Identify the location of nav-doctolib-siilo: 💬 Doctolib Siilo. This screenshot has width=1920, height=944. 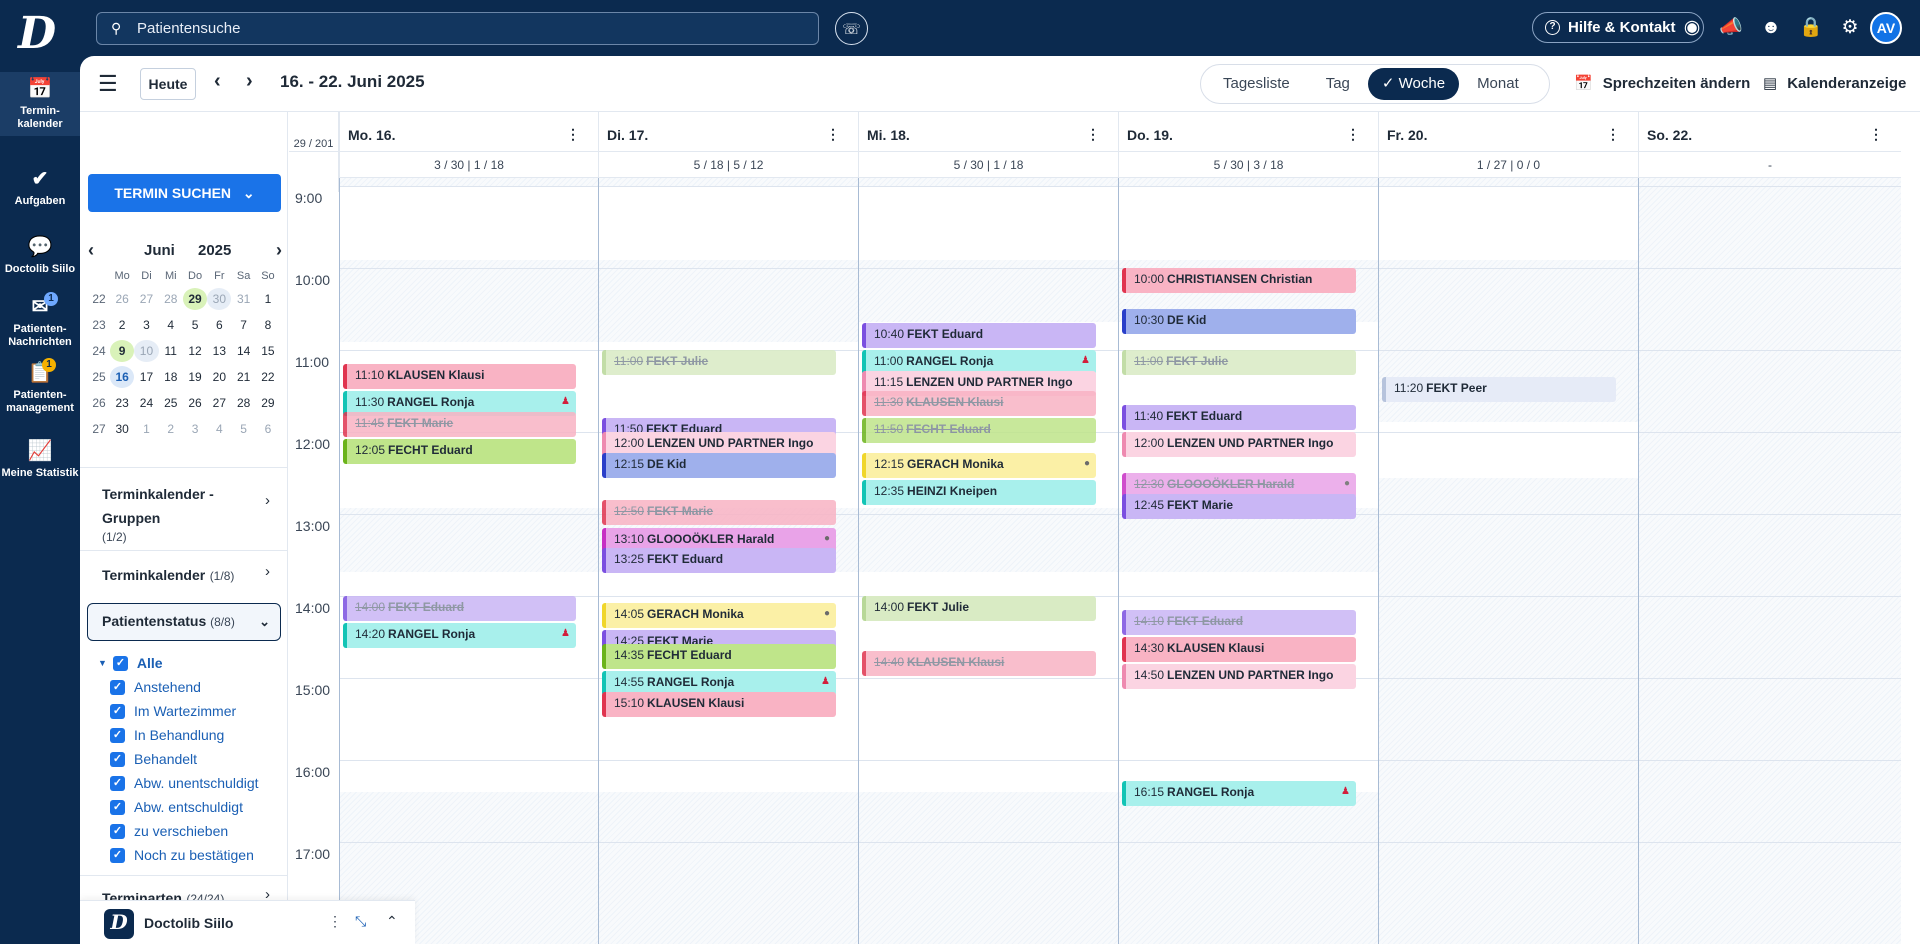
(40, 256).